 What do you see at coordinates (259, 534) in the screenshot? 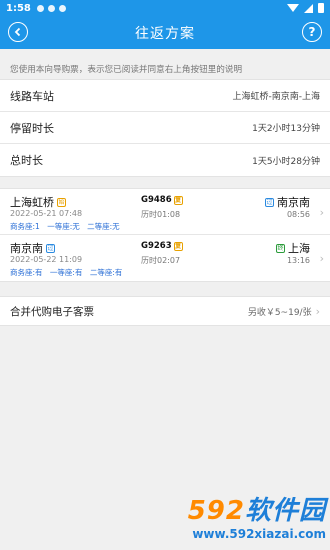
I see `watermark-url: www.592xiazai.com` at bounding box center [259, 534].